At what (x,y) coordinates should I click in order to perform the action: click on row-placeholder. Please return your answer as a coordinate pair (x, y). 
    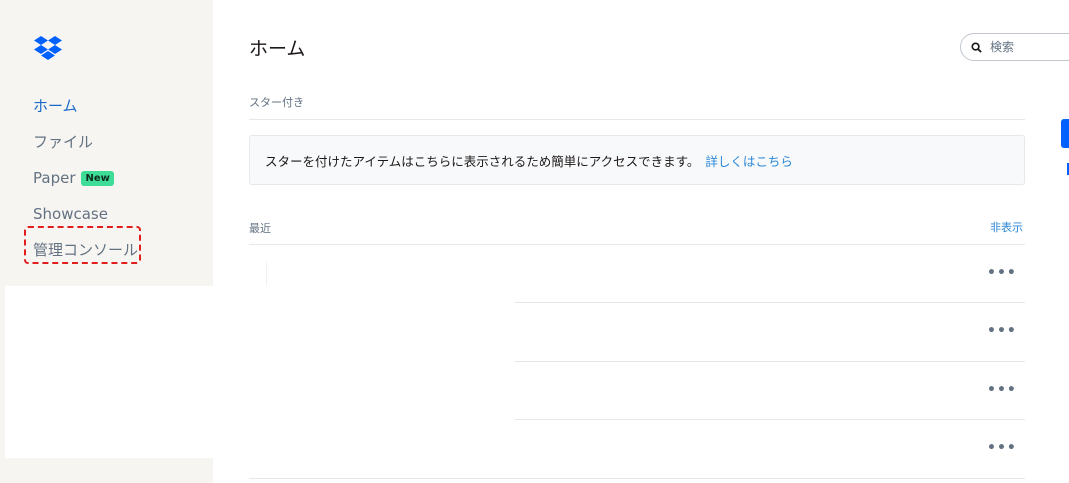
    Looking at the image, I should click on (266, 274).